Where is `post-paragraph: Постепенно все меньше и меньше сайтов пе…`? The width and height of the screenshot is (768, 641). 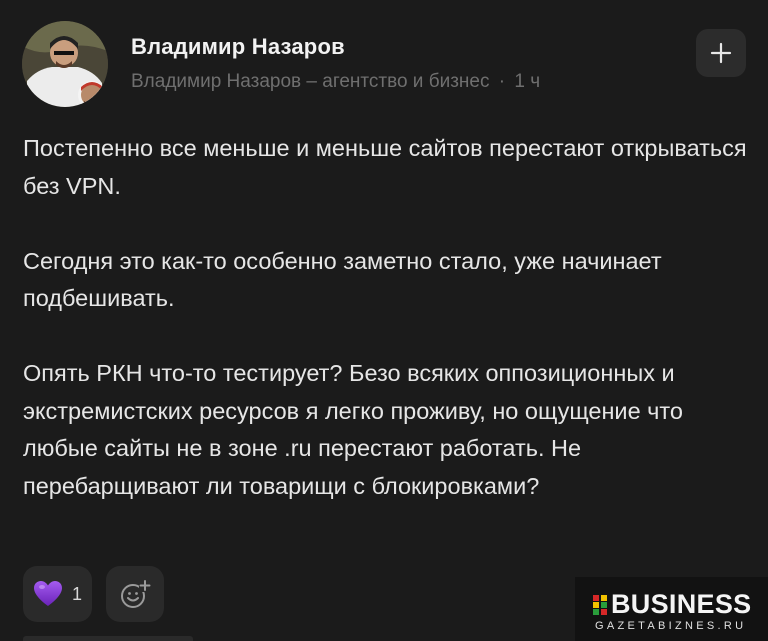 post-paragraph: Постепенно все меньше и меньше сайтов пе… is located at coordinates (385, 167).